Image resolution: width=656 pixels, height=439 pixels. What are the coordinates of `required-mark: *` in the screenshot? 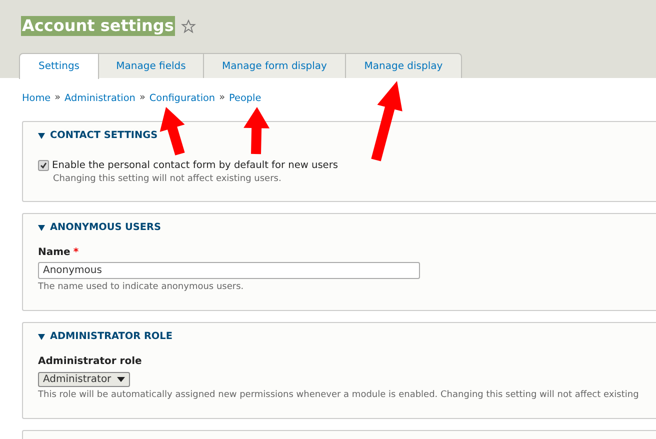 It's located at (76, 252).